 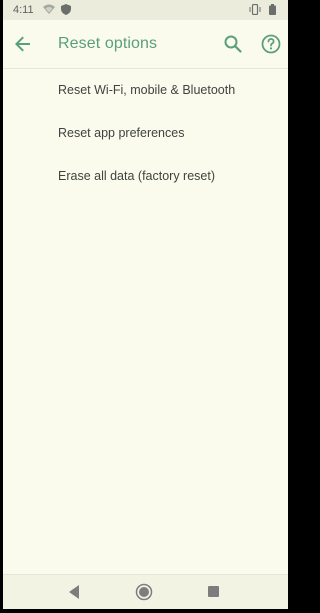 I want to click on app-bar: Reset options, so click(x=145, y=44).